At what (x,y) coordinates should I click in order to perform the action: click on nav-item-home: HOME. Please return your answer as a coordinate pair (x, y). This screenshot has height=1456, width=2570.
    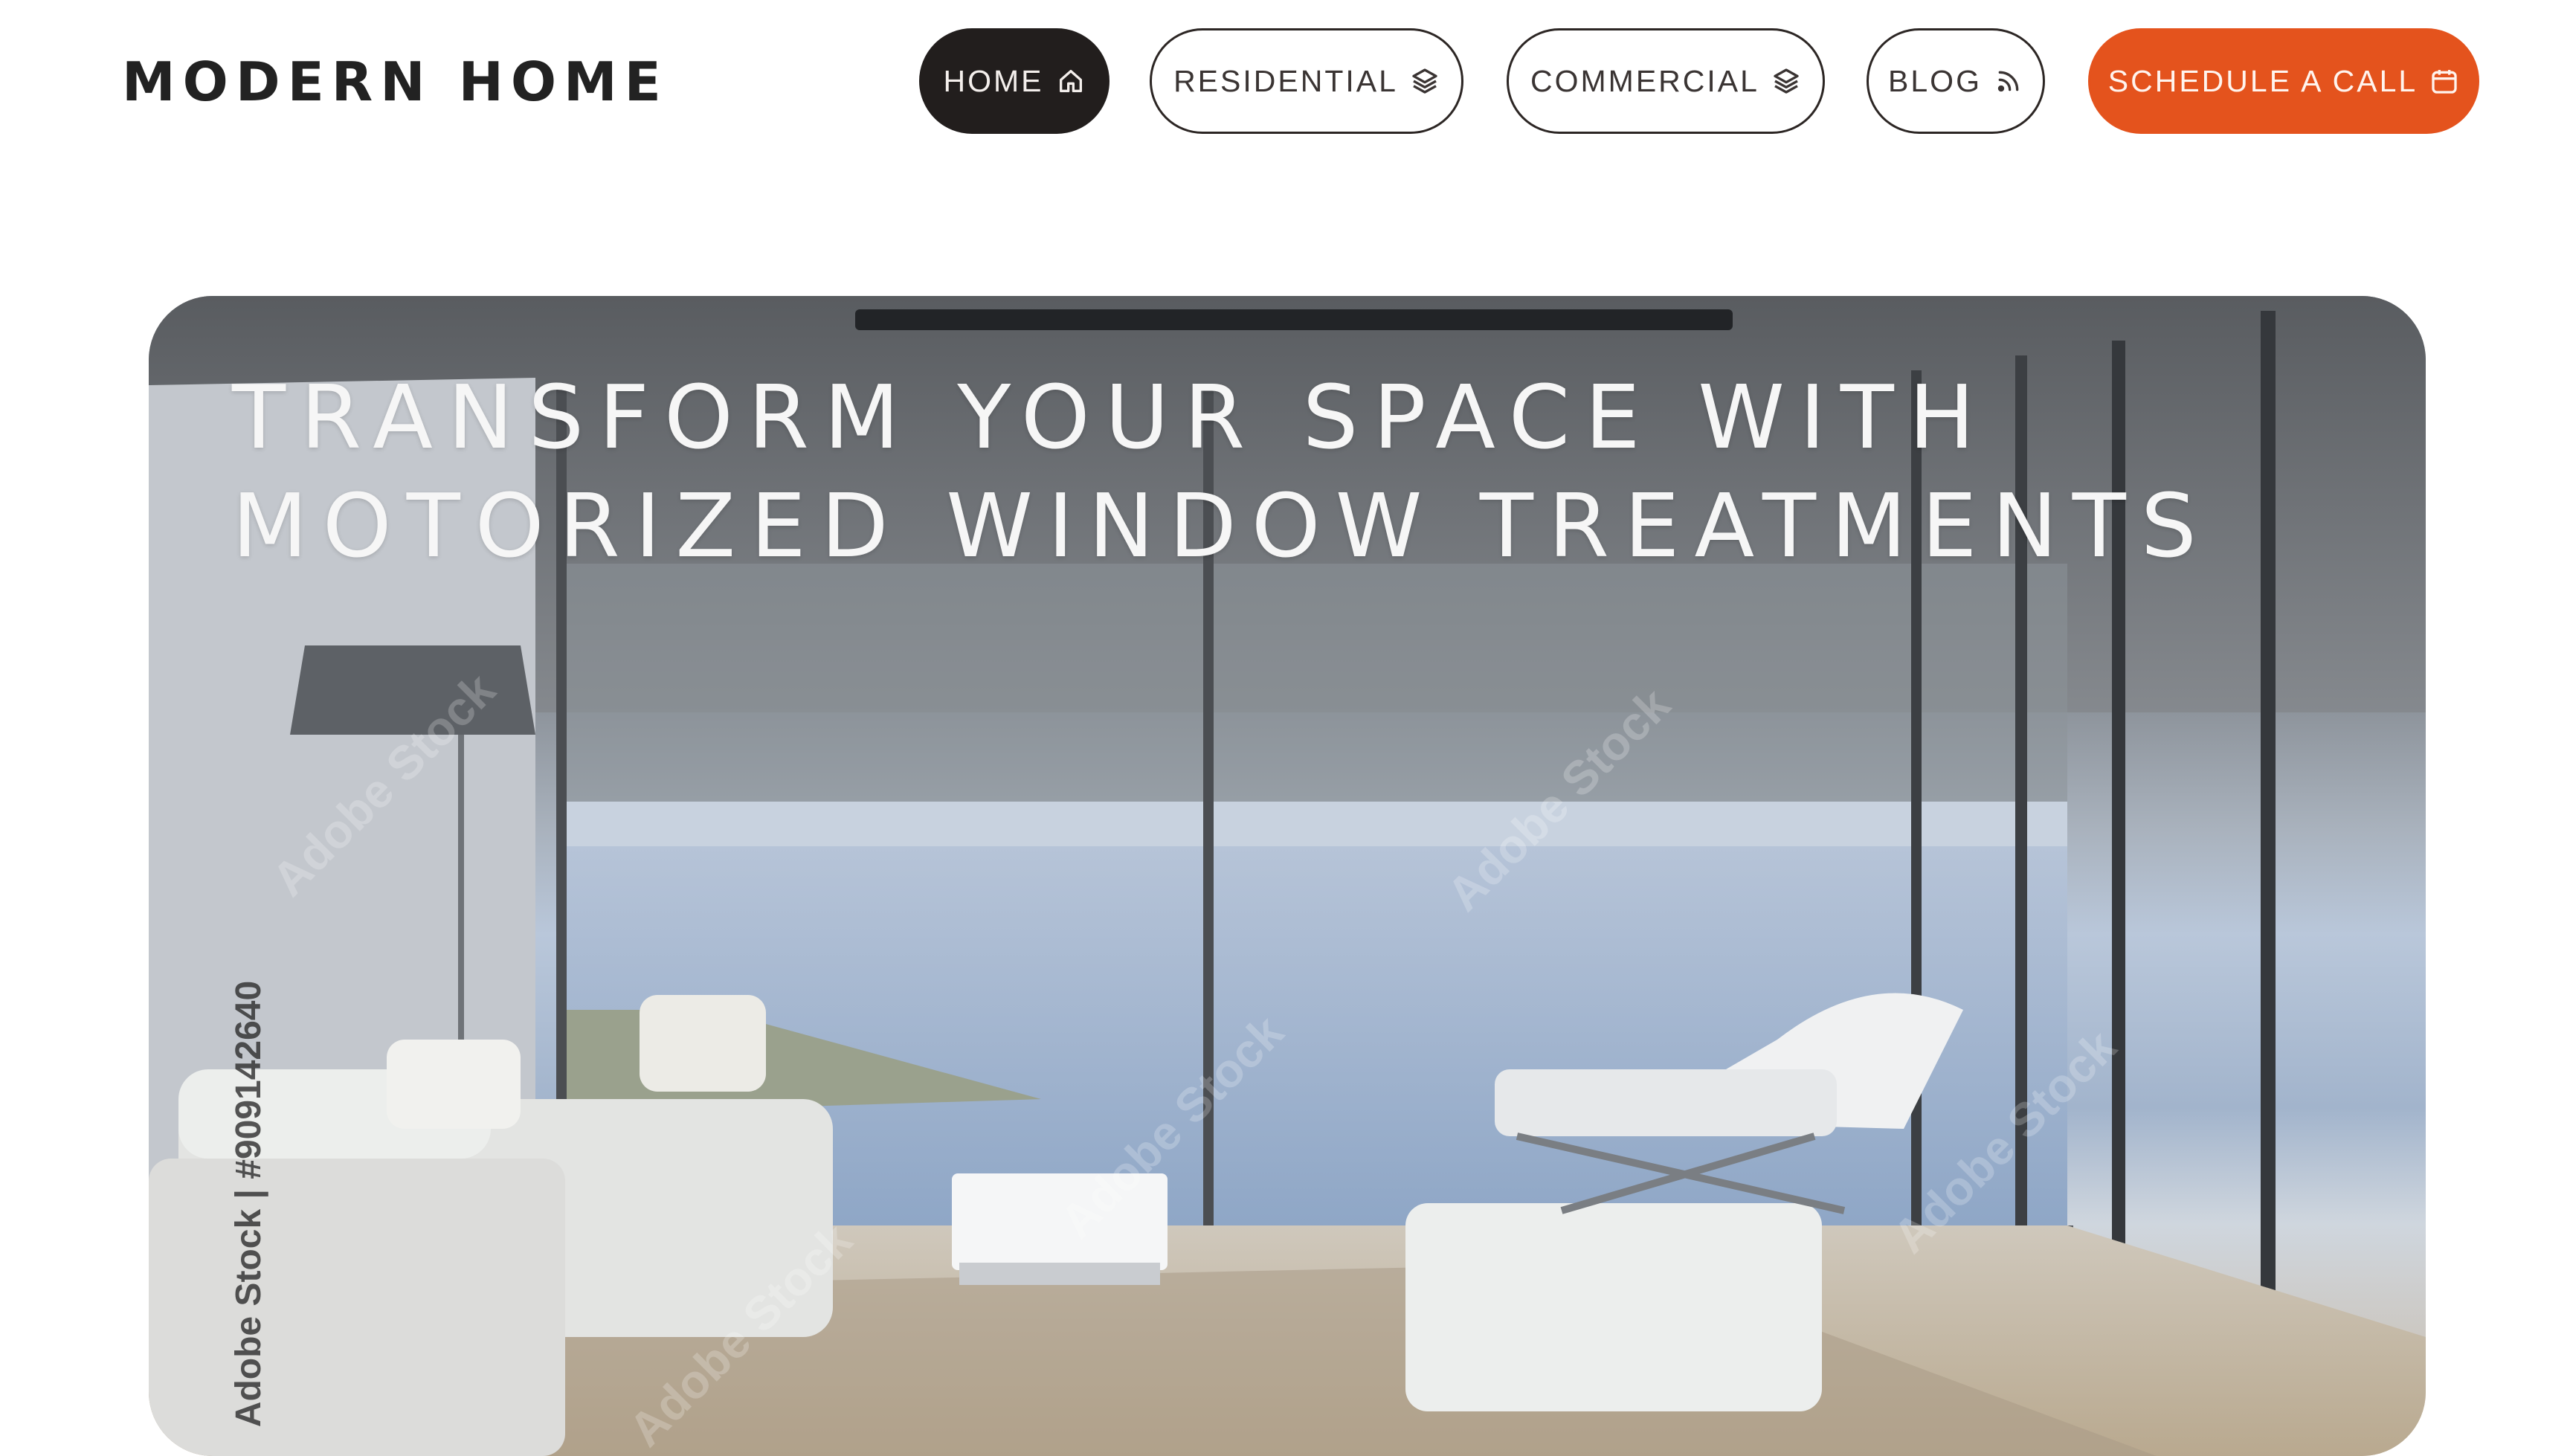
    Looking at the image, I should click on (1015, 81).